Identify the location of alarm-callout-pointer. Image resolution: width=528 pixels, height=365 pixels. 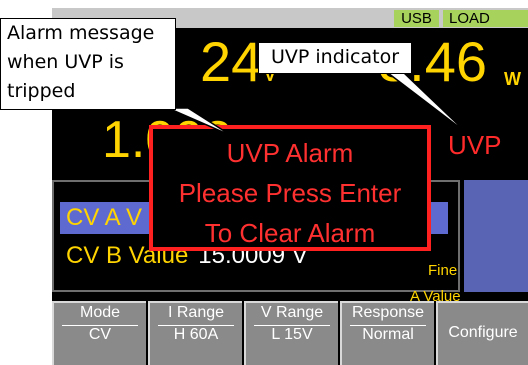
(200, 122).